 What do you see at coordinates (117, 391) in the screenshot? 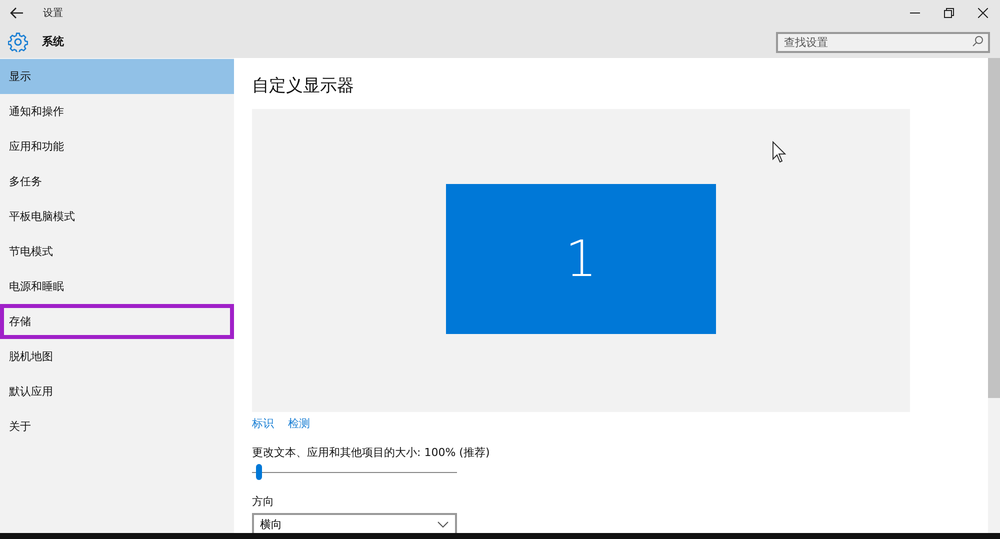
I see `sidebar-item: 默认应用` at bounding box center [117, 391].